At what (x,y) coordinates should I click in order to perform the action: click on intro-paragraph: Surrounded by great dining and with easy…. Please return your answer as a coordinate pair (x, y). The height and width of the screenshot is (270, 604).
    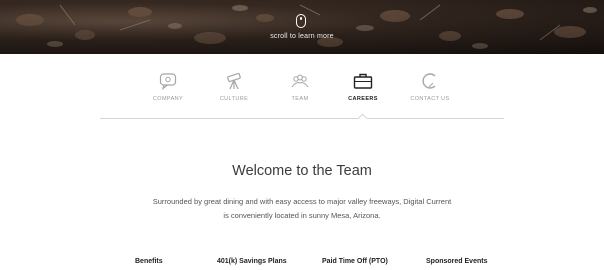
    Looking at the image, I should click on (302, 208).